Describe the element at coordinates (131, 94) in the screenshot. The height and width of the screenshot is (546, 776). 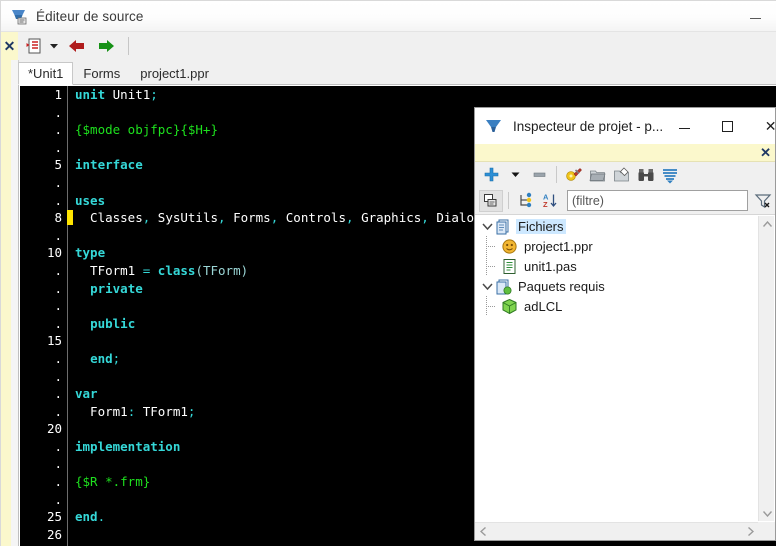
I see `code-token: Unit1` at that location.